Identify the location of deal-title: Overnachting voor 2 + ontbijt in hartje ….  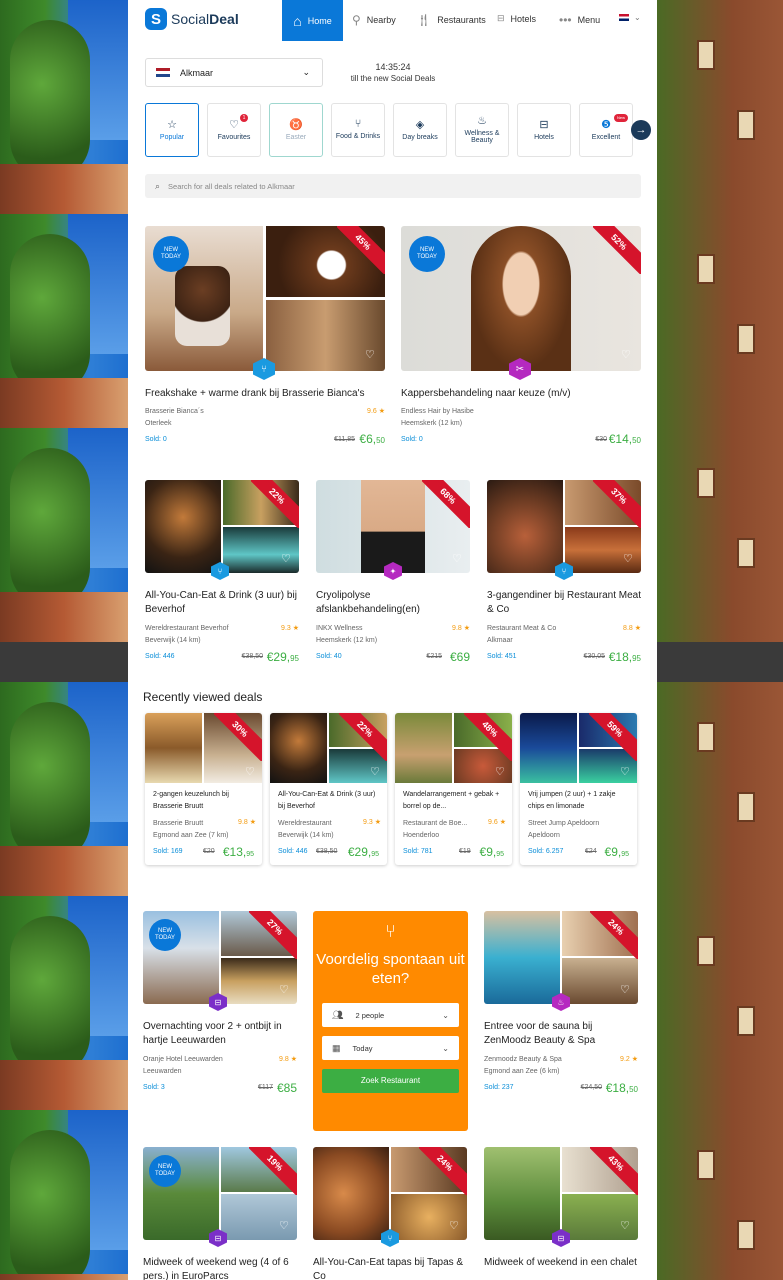
(212, 1033).